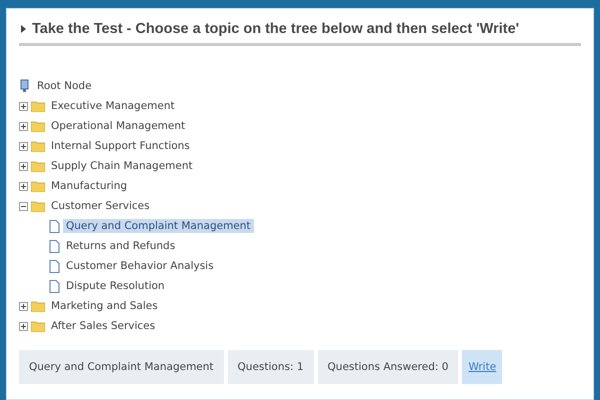 This screenshot has height=400, width=600. I want to click on tree-item: Returns and Refunds, so click(120, 246).